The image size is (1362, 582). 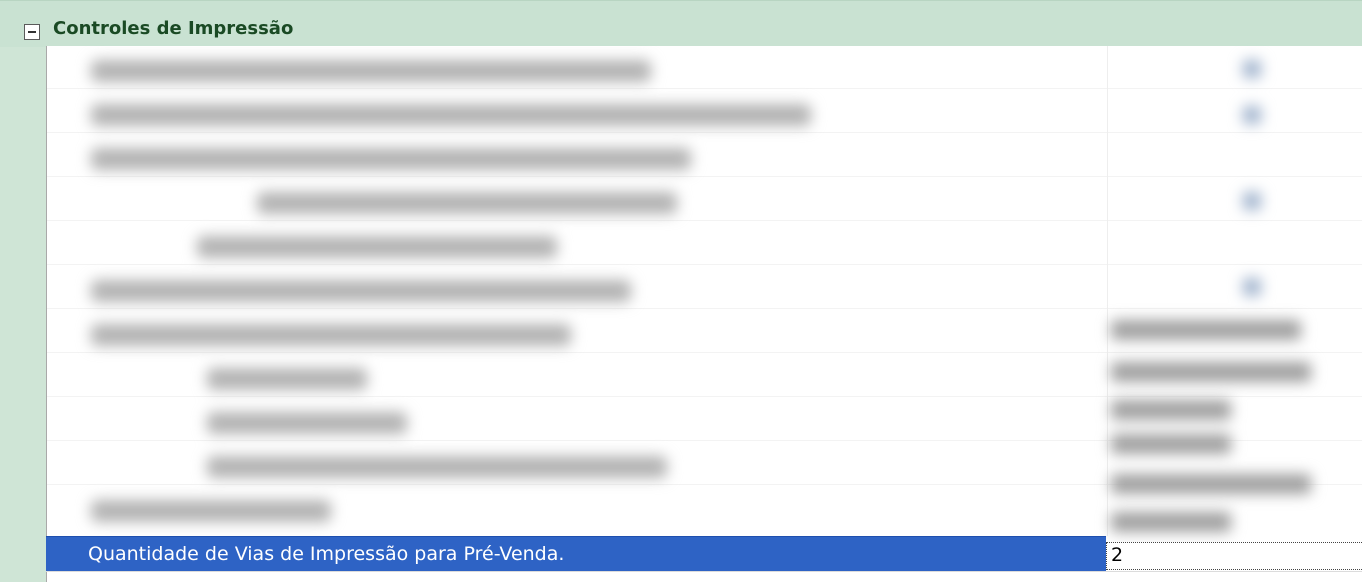 What do you see at coordinates (32, 32) in the screenshot?
I see `collapse-icon` at bounding box center [32, 32].